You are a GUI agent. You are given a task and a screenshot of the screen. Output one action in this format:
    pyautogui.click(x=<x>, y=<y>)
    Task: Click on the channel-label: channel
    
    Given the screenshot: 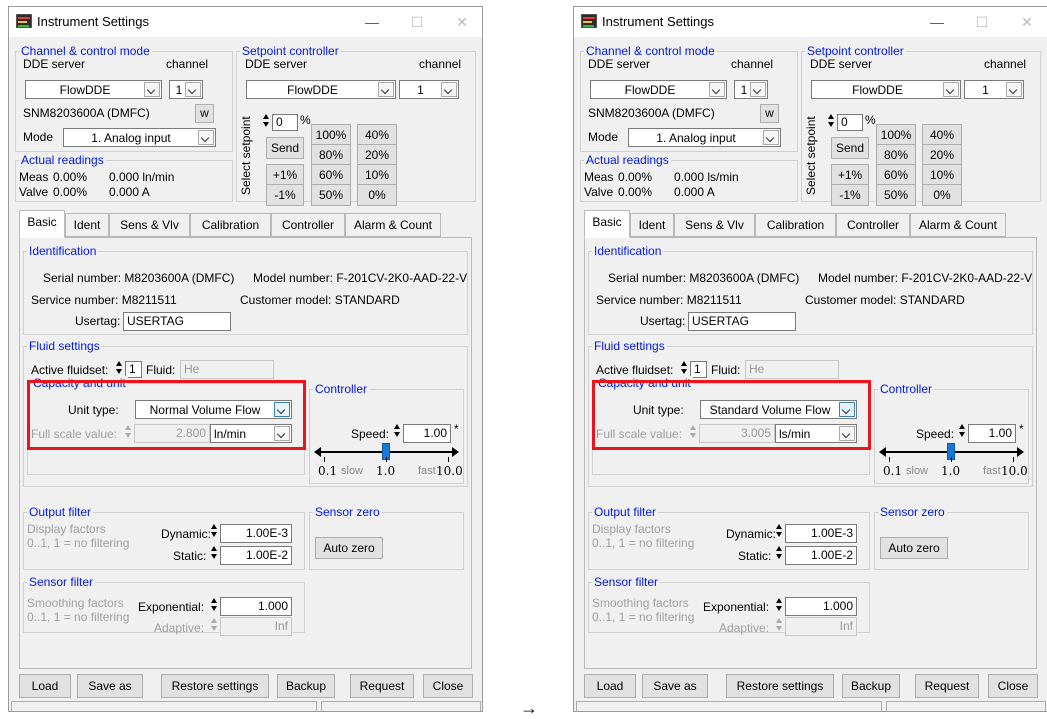 What is the action you would take?
    pyautogui.click(x=752, y=64)
    